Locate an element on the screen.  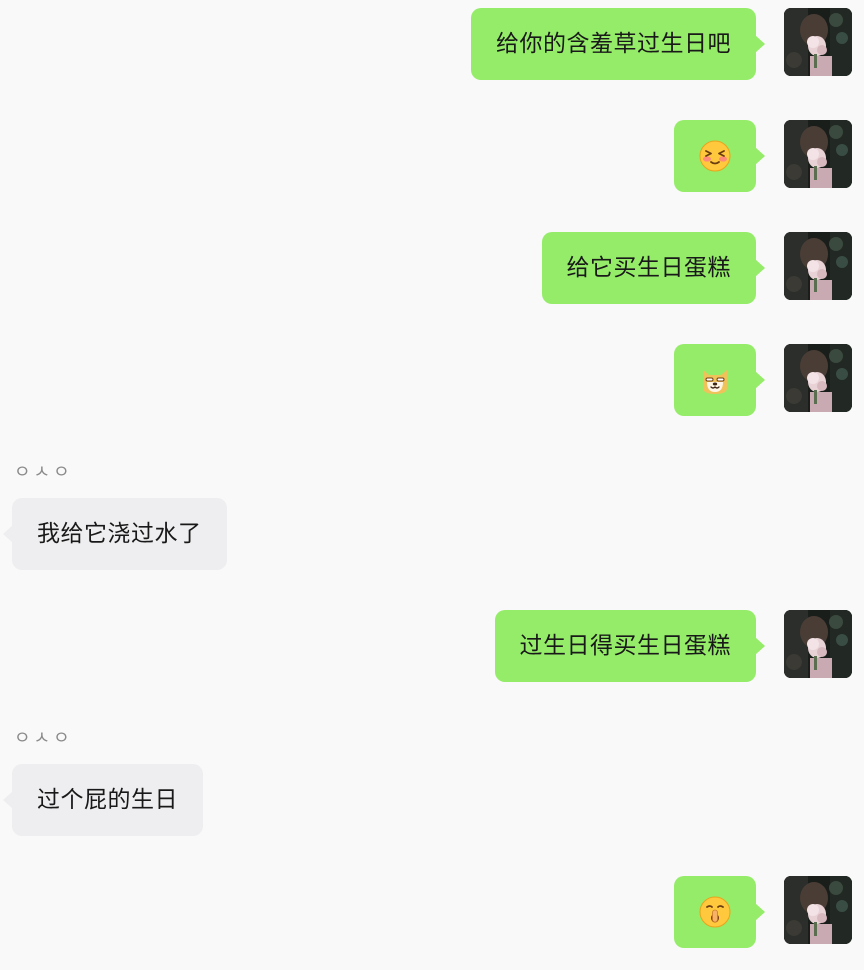
hush-finger-emoji is located at coordinates (715, 912).